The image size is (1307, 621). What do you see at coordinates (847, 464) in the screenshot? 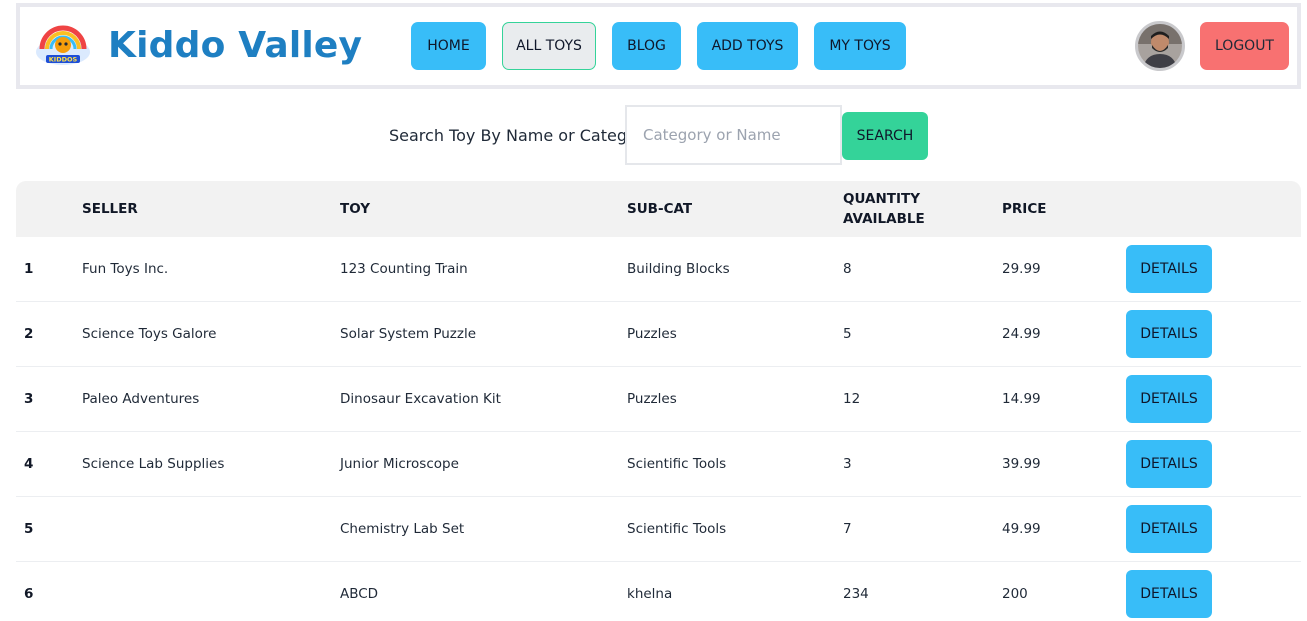
I see `row-quantity: 3` at bounding box center [847, 464].